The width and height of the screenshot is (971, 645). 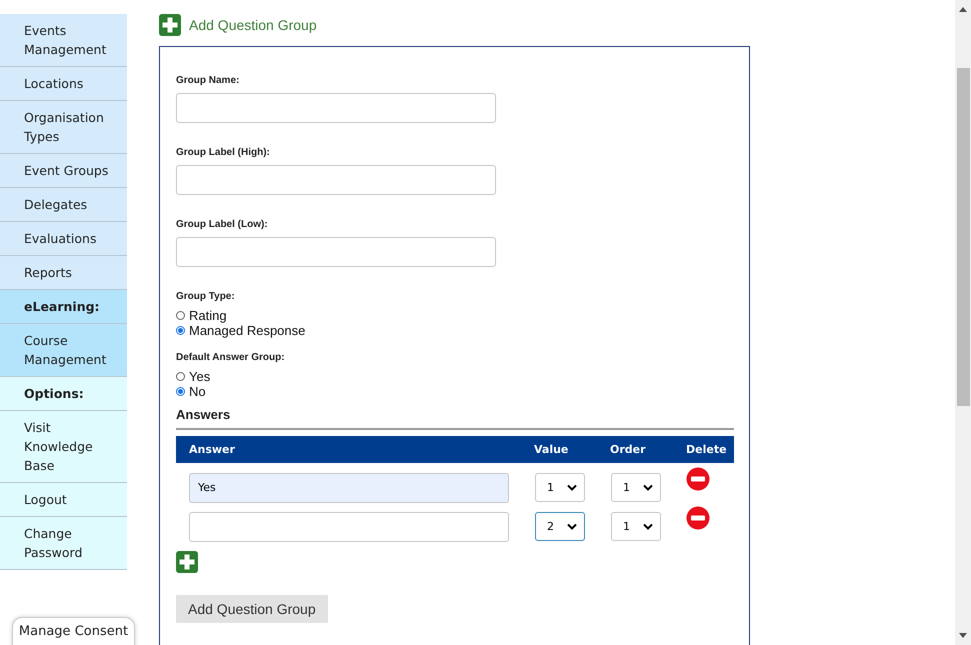 I want to click on sidebar-link: Organisation Types, so click(x=63, y=127).